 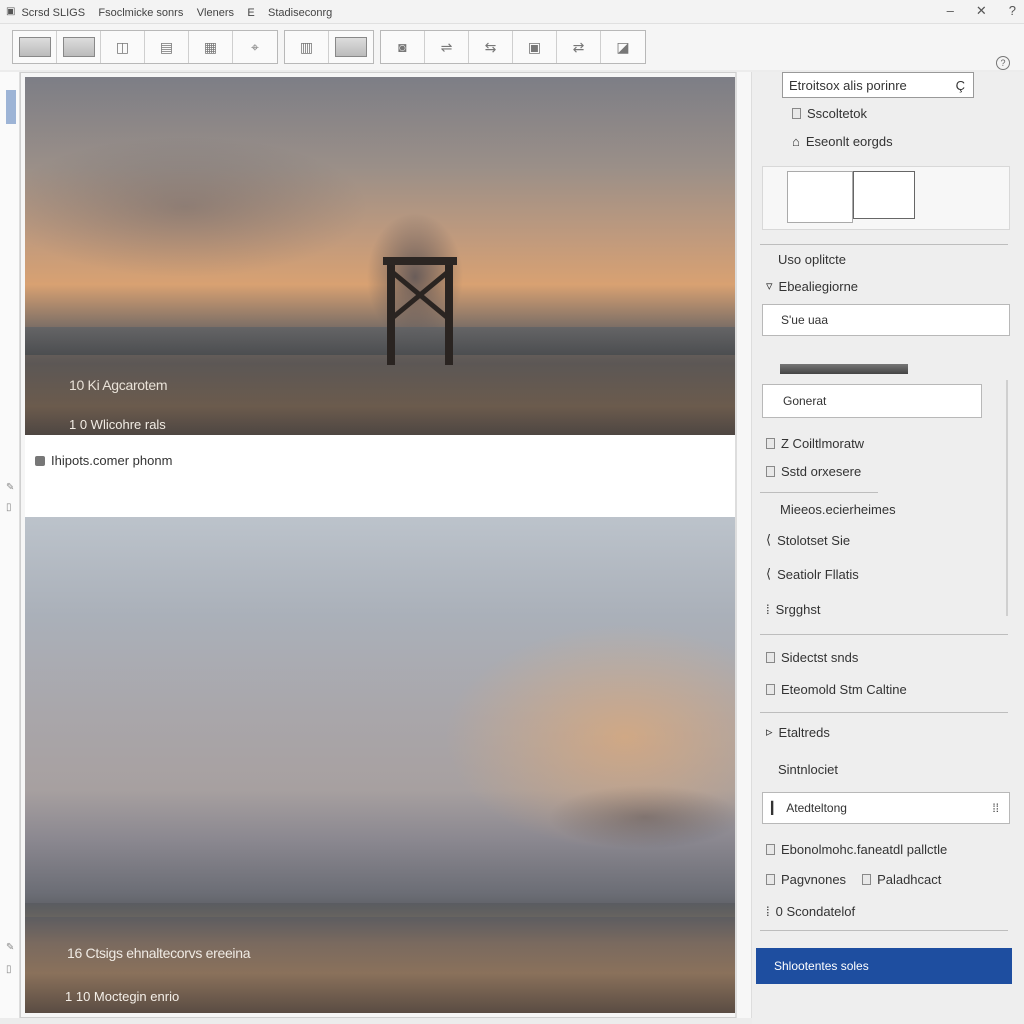 I want to click on toolbar: ◫ ▤ ▦ ⌖ ▥ ◙ ⇌ ⇆ ▣ ⇄ ◪ ?, so click(x=512, y=47).